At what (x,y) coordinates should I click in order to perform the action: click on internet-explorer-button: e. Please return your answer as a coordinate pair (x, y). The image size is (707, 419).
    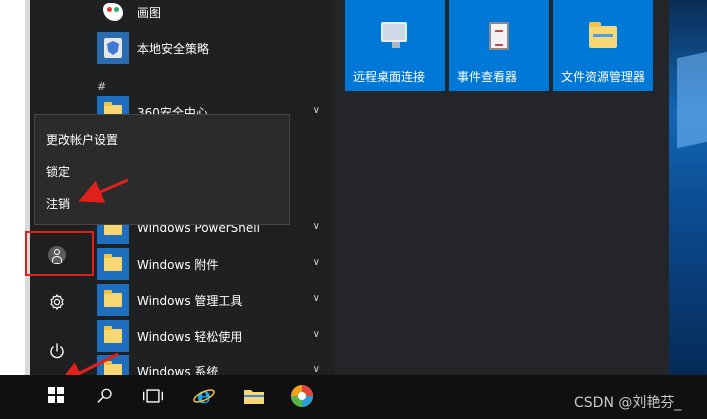
    Looking at the image, I should click on (204, 396).